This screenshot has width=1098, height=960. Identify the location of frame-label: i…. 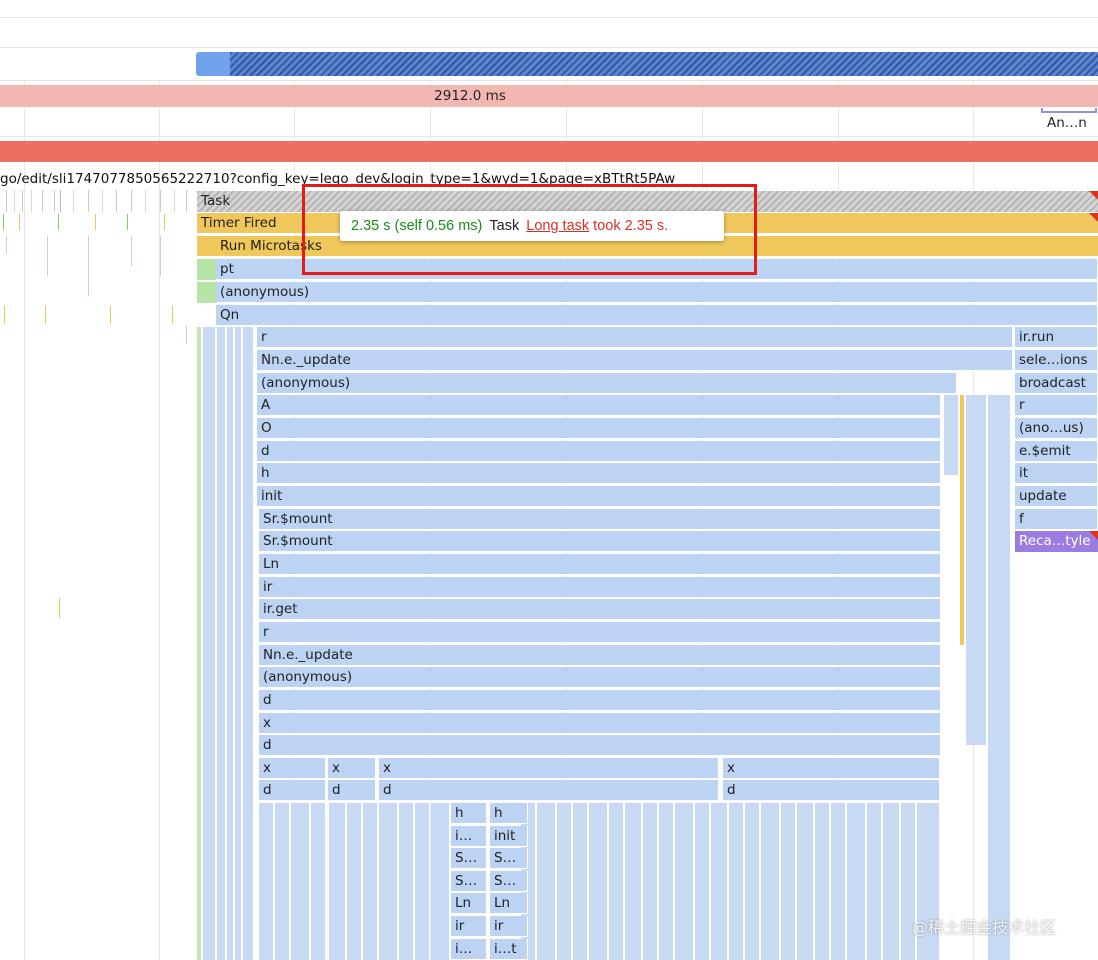
(464, 949).